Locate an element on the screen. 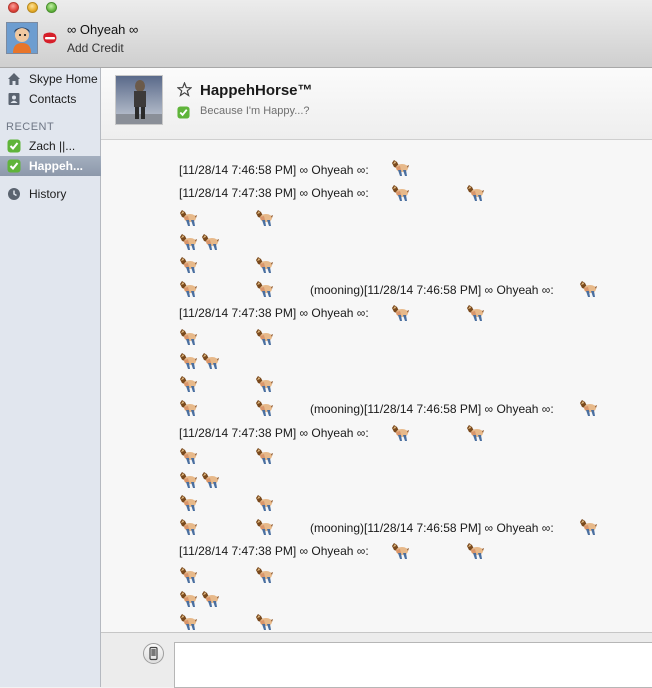 The width and height of the screenshot is (652, 688). profile-avatar is located at coordinates (22, 38).